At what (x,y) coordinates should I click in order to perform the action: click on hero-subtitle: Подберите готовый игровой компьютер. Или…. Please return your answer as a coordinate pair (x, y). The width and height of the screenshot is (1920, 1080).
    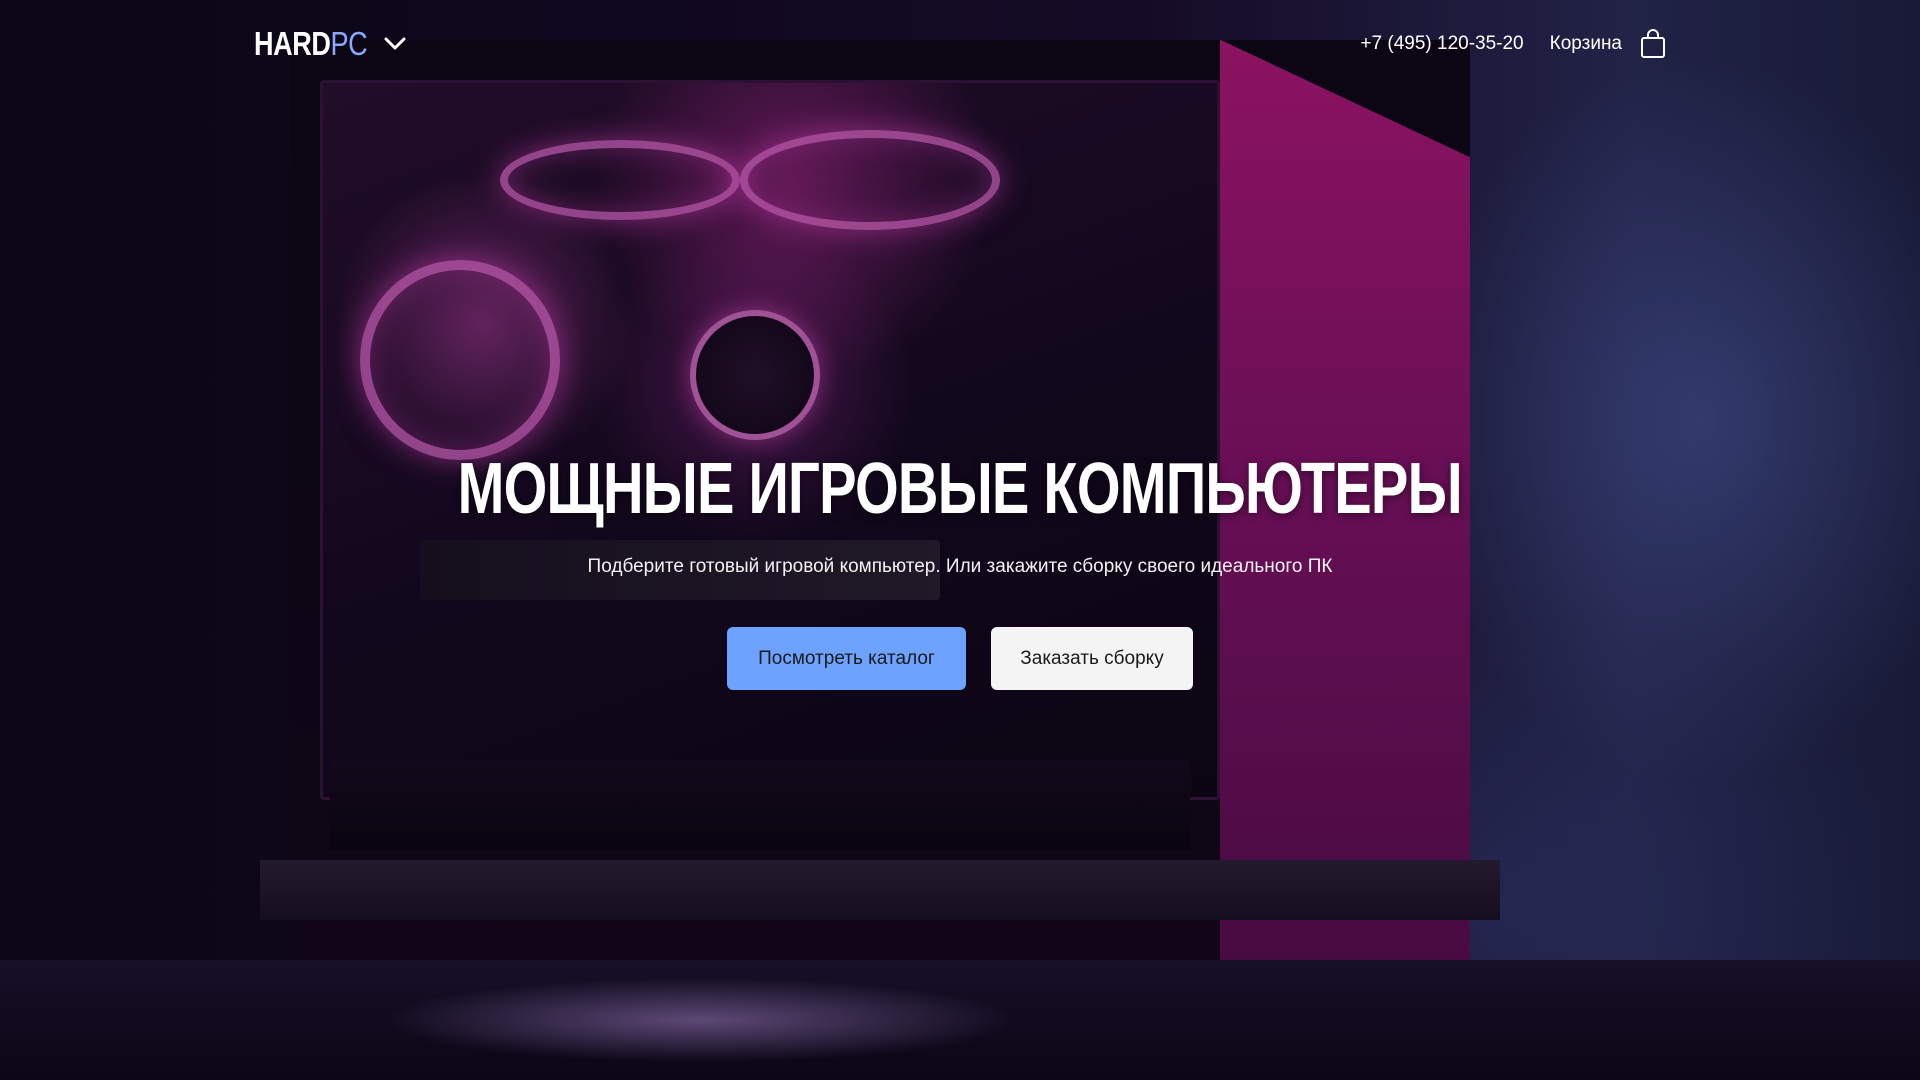
    Looking at the image, I should click on (960, 566).